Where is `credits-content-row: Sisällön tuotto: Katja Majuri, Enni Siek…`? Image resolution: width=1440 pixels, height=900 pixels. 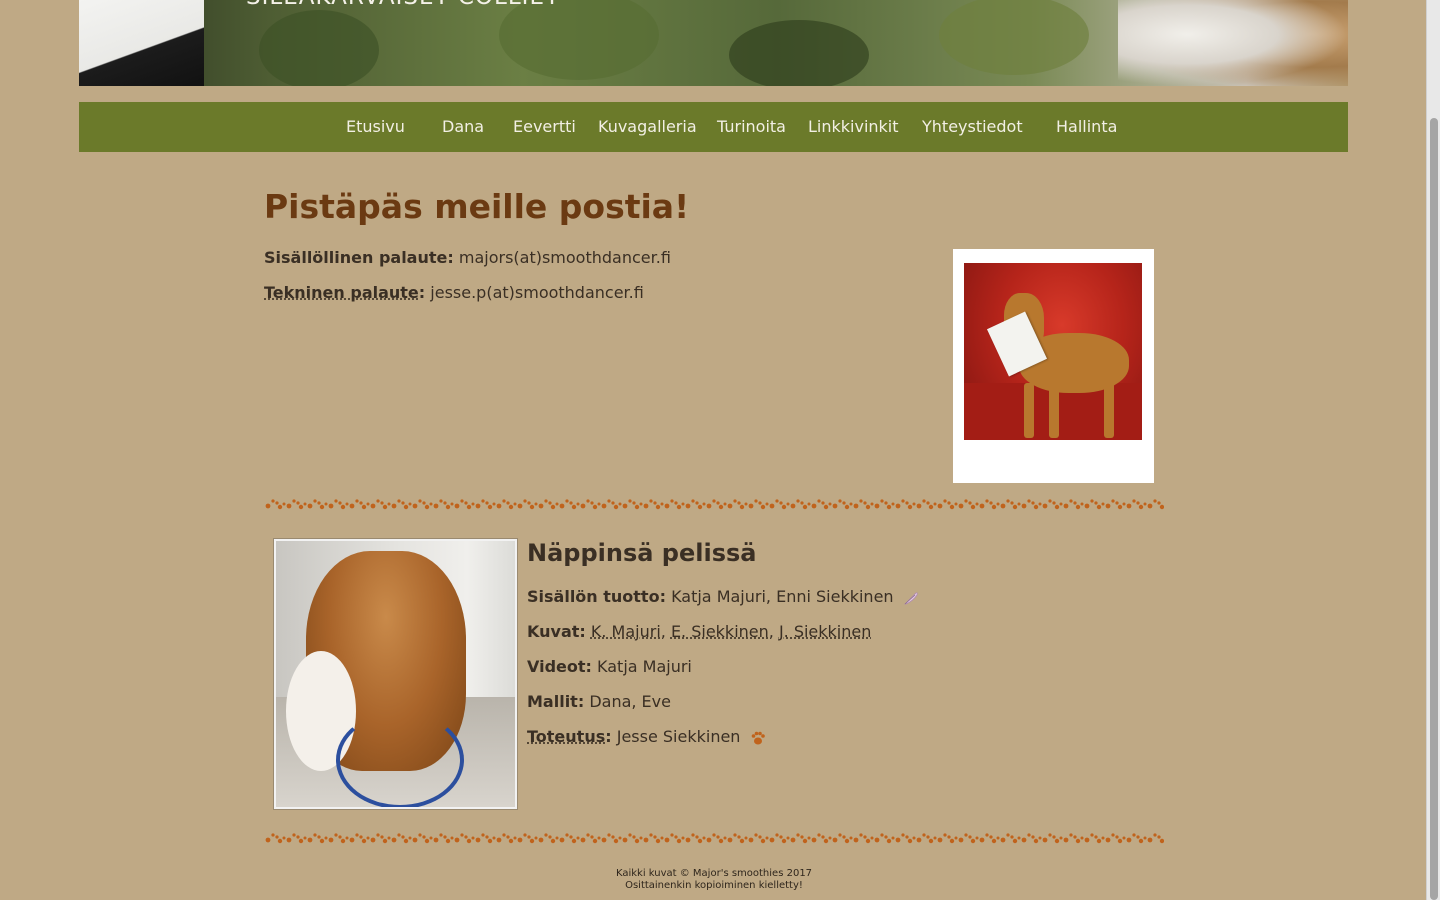 credits-content-row: Sisällön tuotto: Katja Majuri, Enni Siek… is located at coordinates (723, 596).